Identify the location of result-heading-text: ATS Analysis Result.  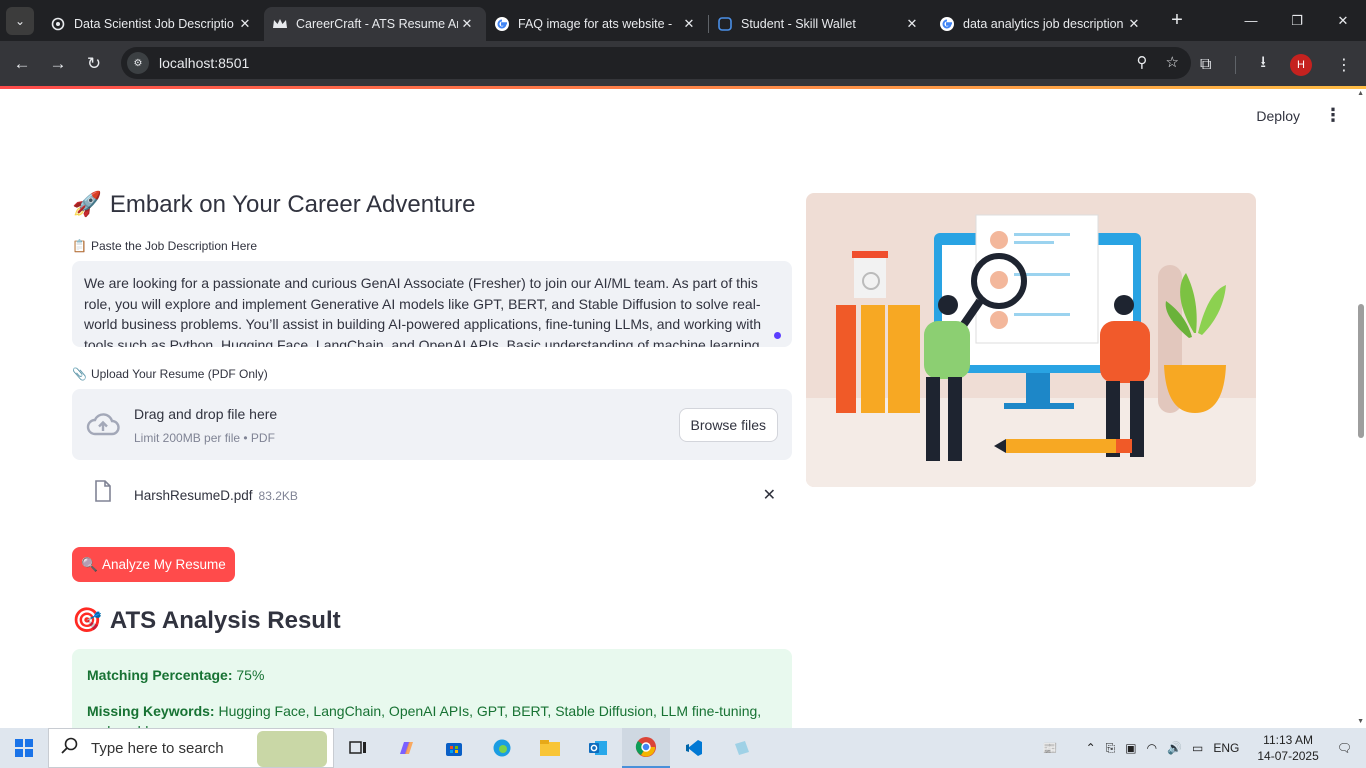
(225, 620).